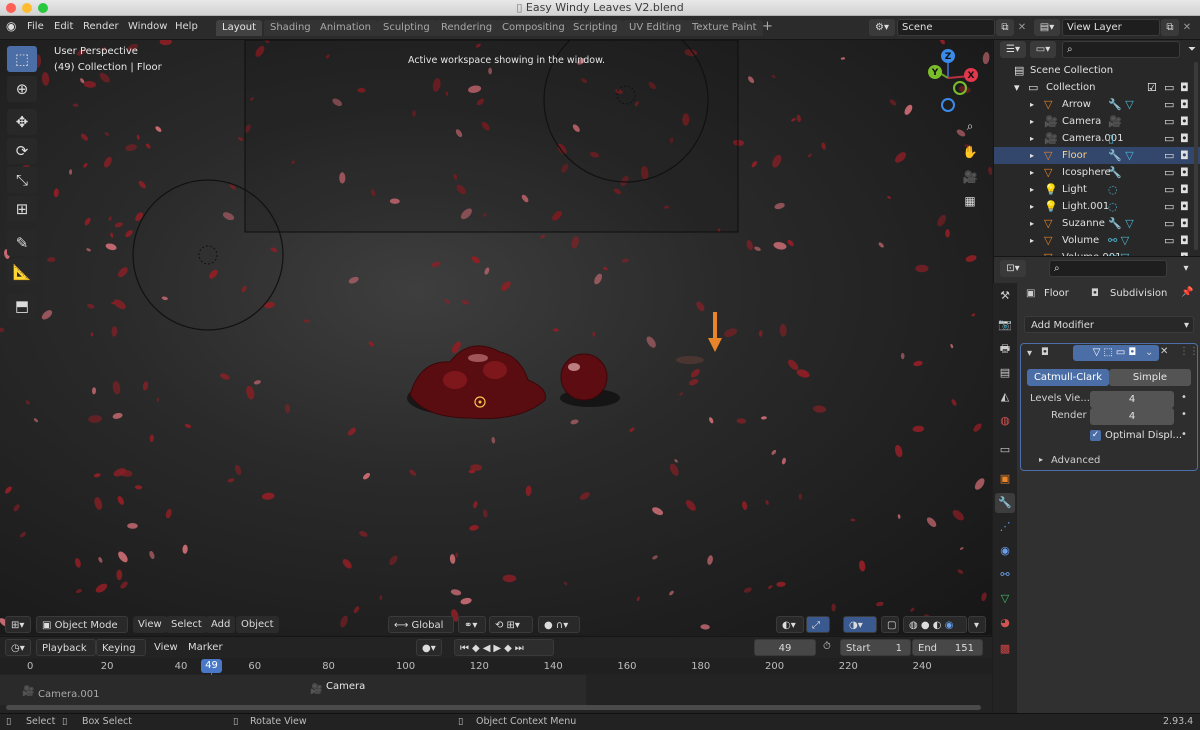 This screenshot has height=730, width=1200. Describe the element at coordinates (1186, 268) in the screenshot. I see `properties-options-icon: ▾` at that location.